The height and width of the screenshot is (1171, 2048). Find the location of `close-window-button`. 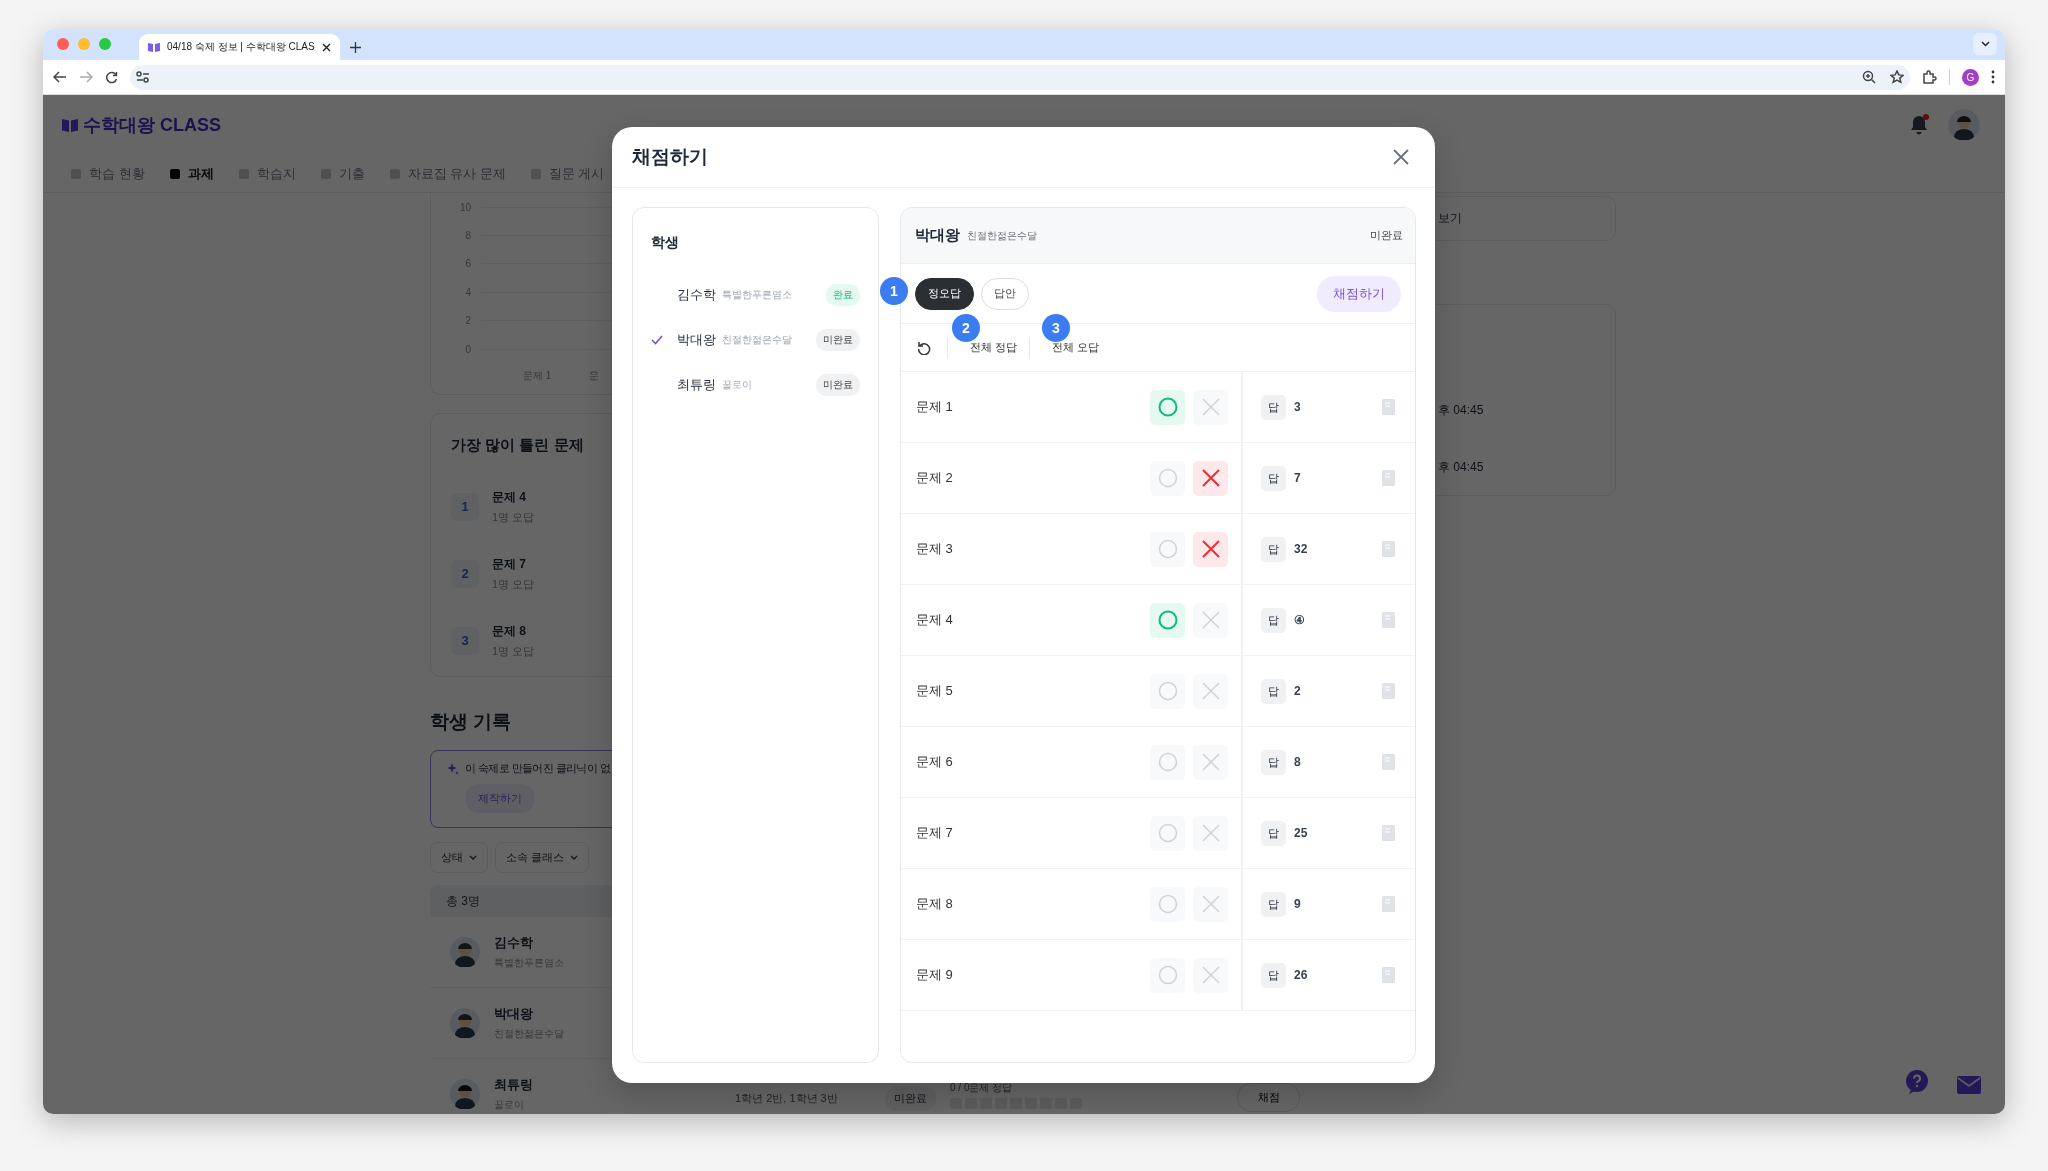

close-window-button is located at coordinates (63, 44).